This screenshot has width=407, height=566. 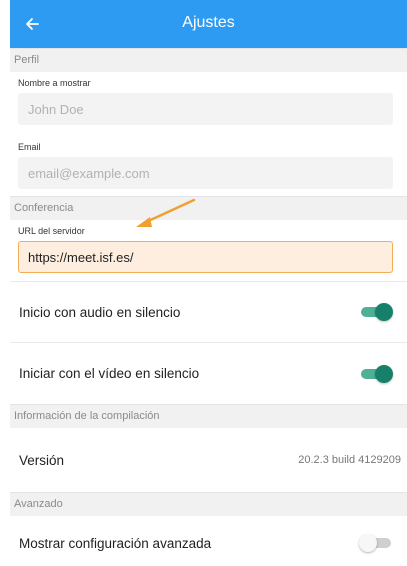 I want to click on display-name-input, so click(x=205, y=109).